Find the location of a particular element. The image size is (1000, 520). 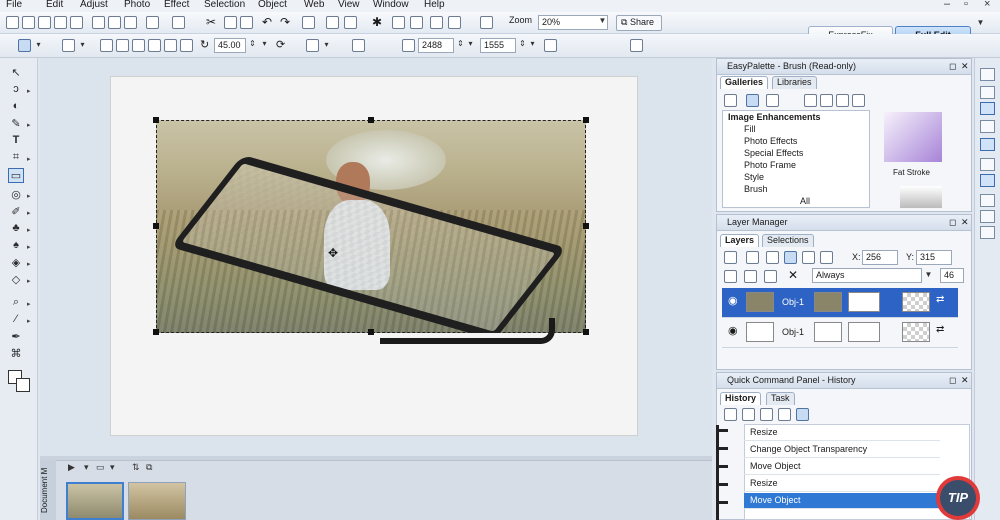

tree-photo-effects: Photo Effects is located at coordinates (770, 141).